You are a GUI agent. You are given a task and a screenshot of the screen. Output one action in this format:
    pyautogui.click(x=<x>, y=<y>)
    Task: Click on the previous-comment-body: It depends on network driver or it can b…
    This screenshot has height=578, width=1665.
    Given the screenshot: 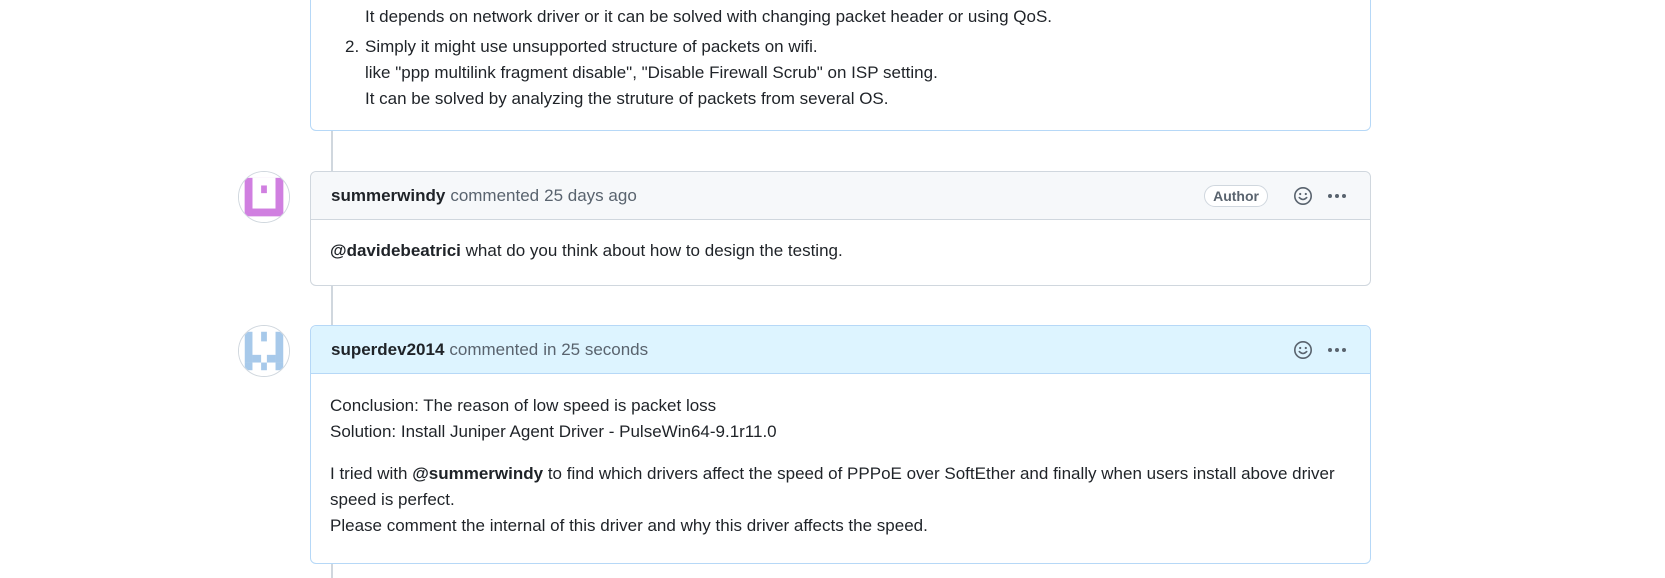 What is the action you would take?
    pyautogui.click(x=840, y=65)
    